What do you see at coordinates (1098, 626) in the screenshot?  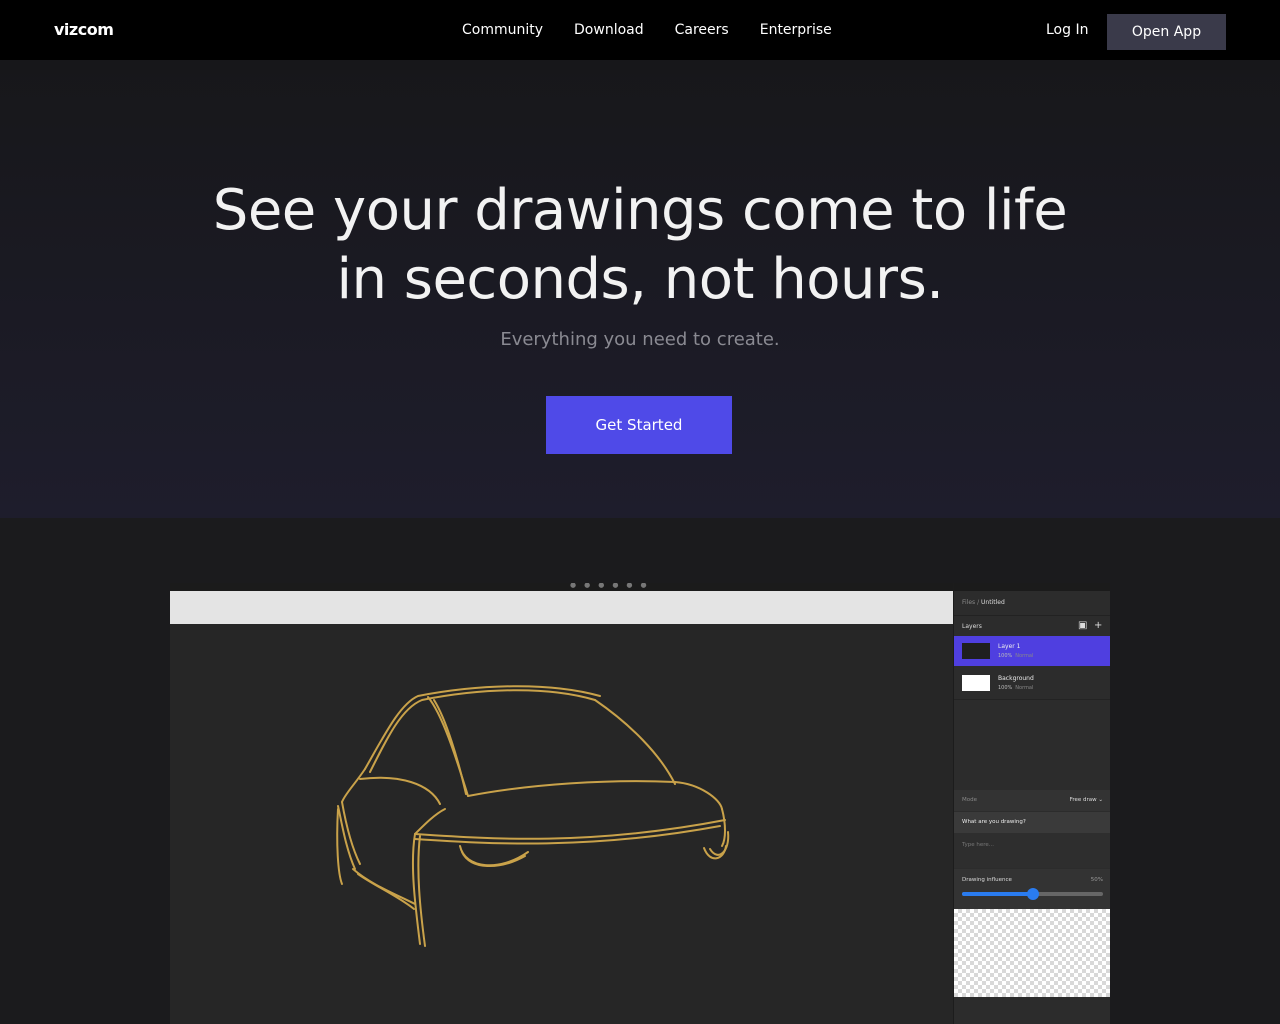 I see `add-layer-icon: +` at bounding box center [1098, 626].